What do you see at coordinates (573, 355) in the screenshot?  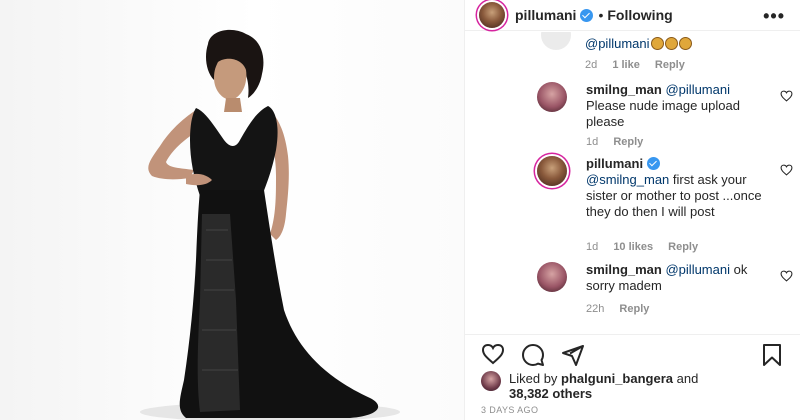 I see `share-icon` at bounding box center [573, 355].